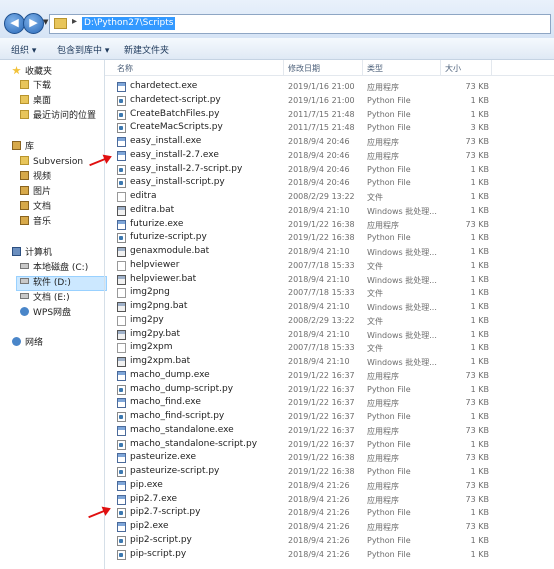 The image size is (554, 569). I want to click on file-name: easy_install-2.7.exe, so click(174, 154).